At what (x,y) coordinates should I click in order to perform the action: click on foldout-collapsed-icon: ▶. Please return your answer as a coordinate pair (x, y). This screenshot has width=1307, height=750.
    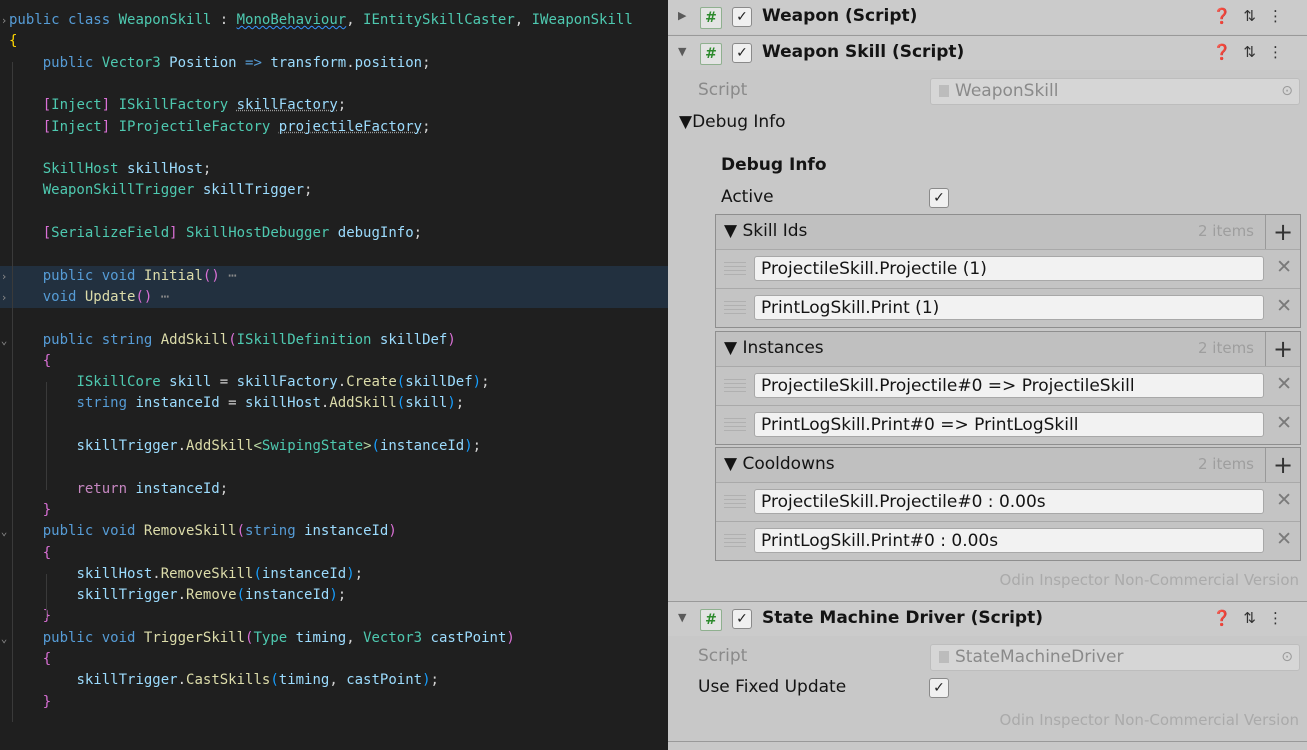
    Looking at the image, I should click on (682, 15).